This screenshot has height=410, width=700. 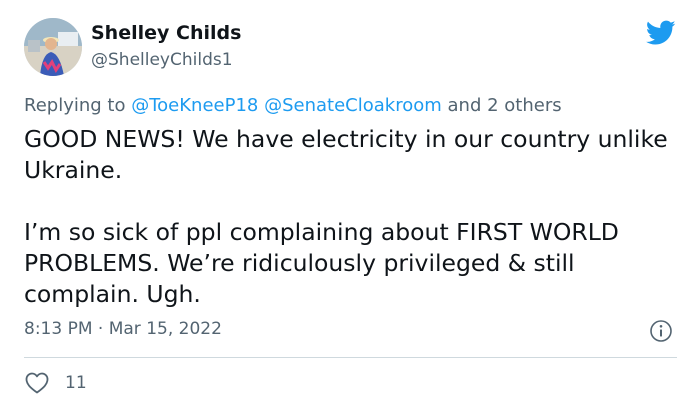 I want to click on info-icon, so click(x=661, y=331).